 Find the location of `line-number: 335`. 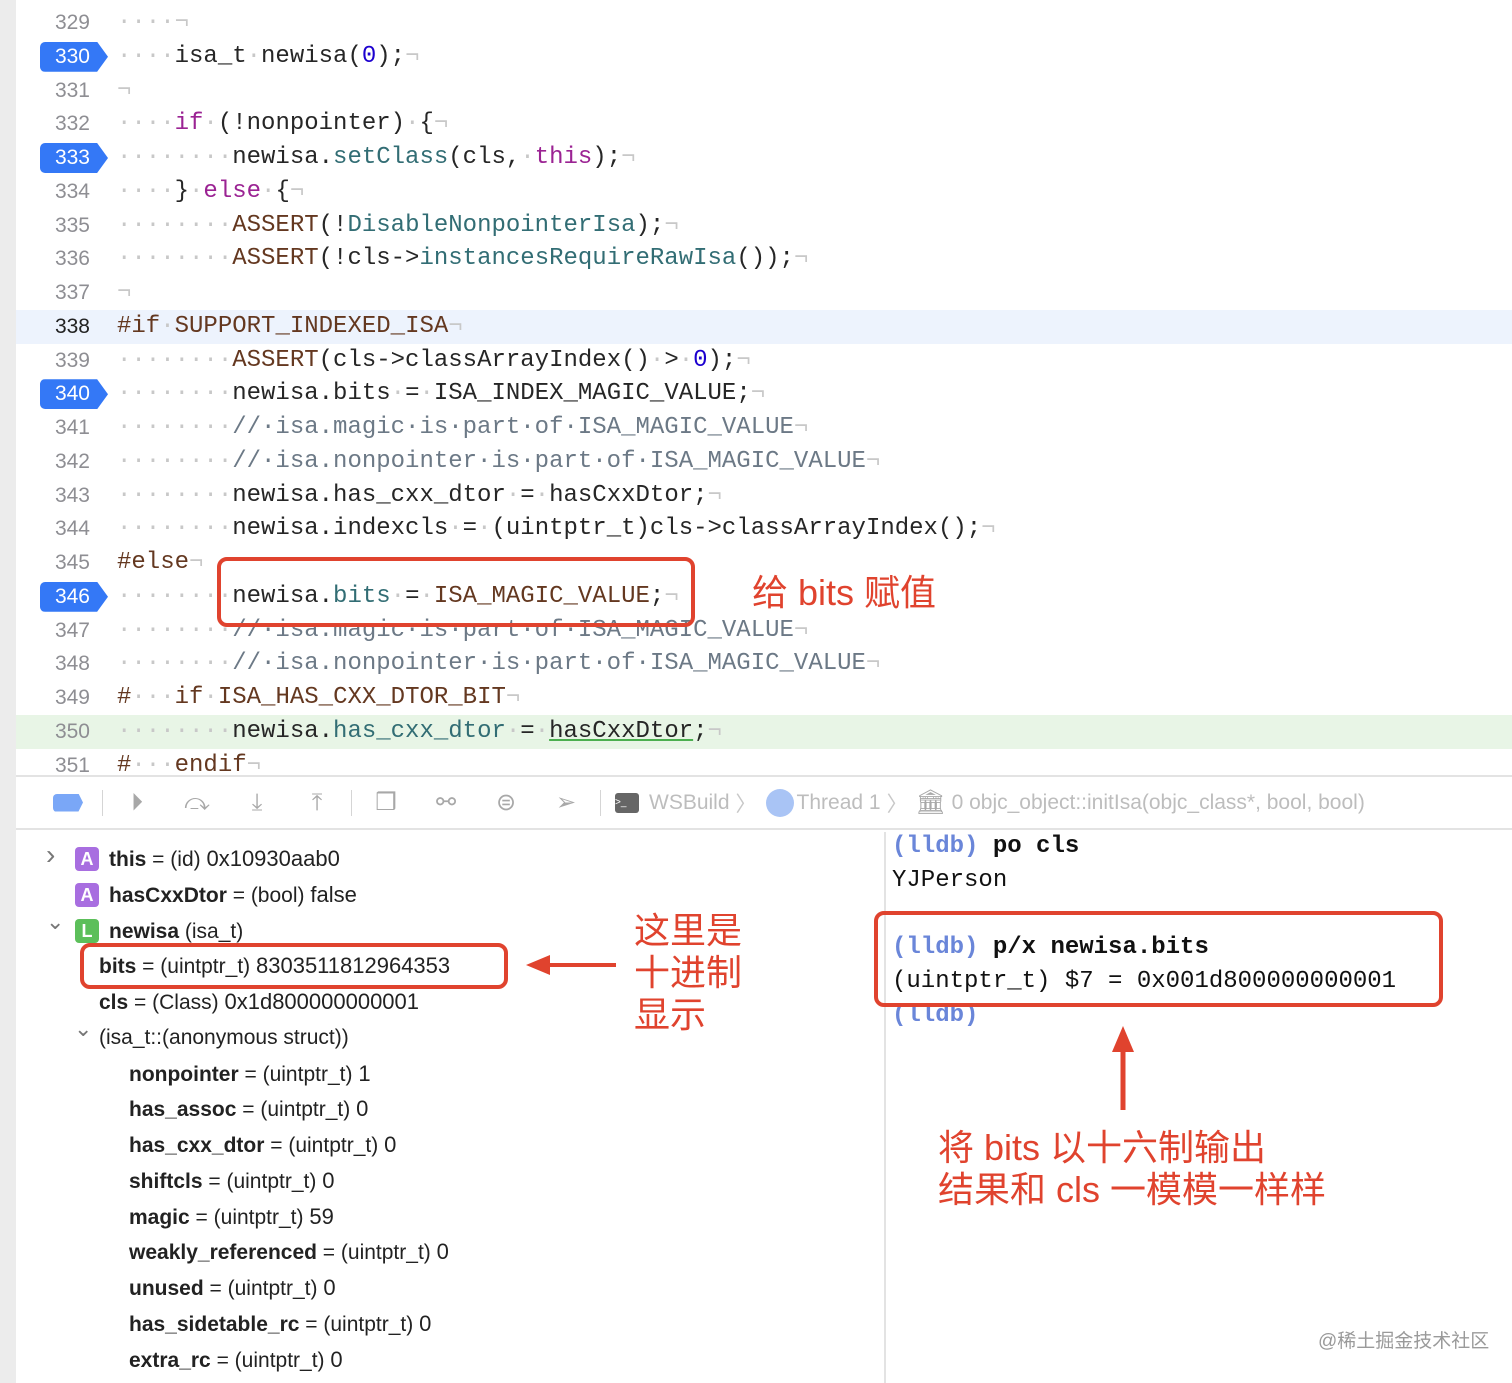

line-number: 335 is located at coordinates (63, 226).